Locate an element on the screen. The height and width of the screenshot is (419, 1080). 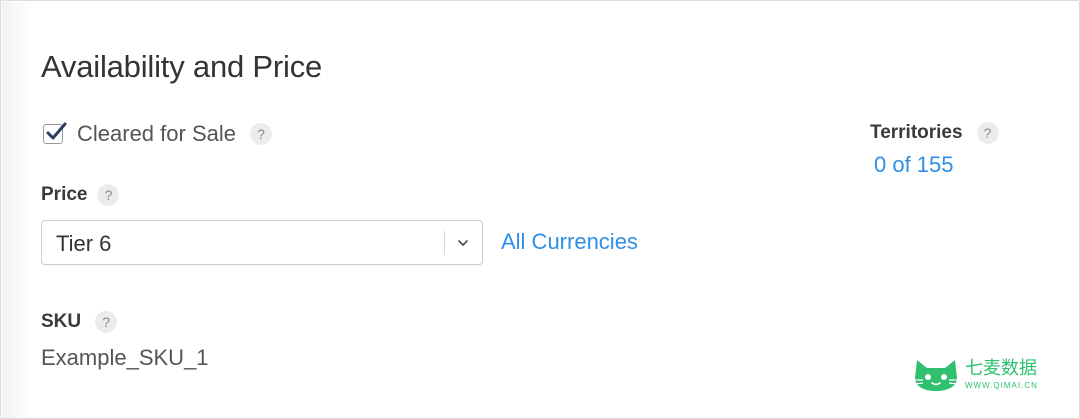
territories-help-icon: ? is located at coordinates (987, 133).